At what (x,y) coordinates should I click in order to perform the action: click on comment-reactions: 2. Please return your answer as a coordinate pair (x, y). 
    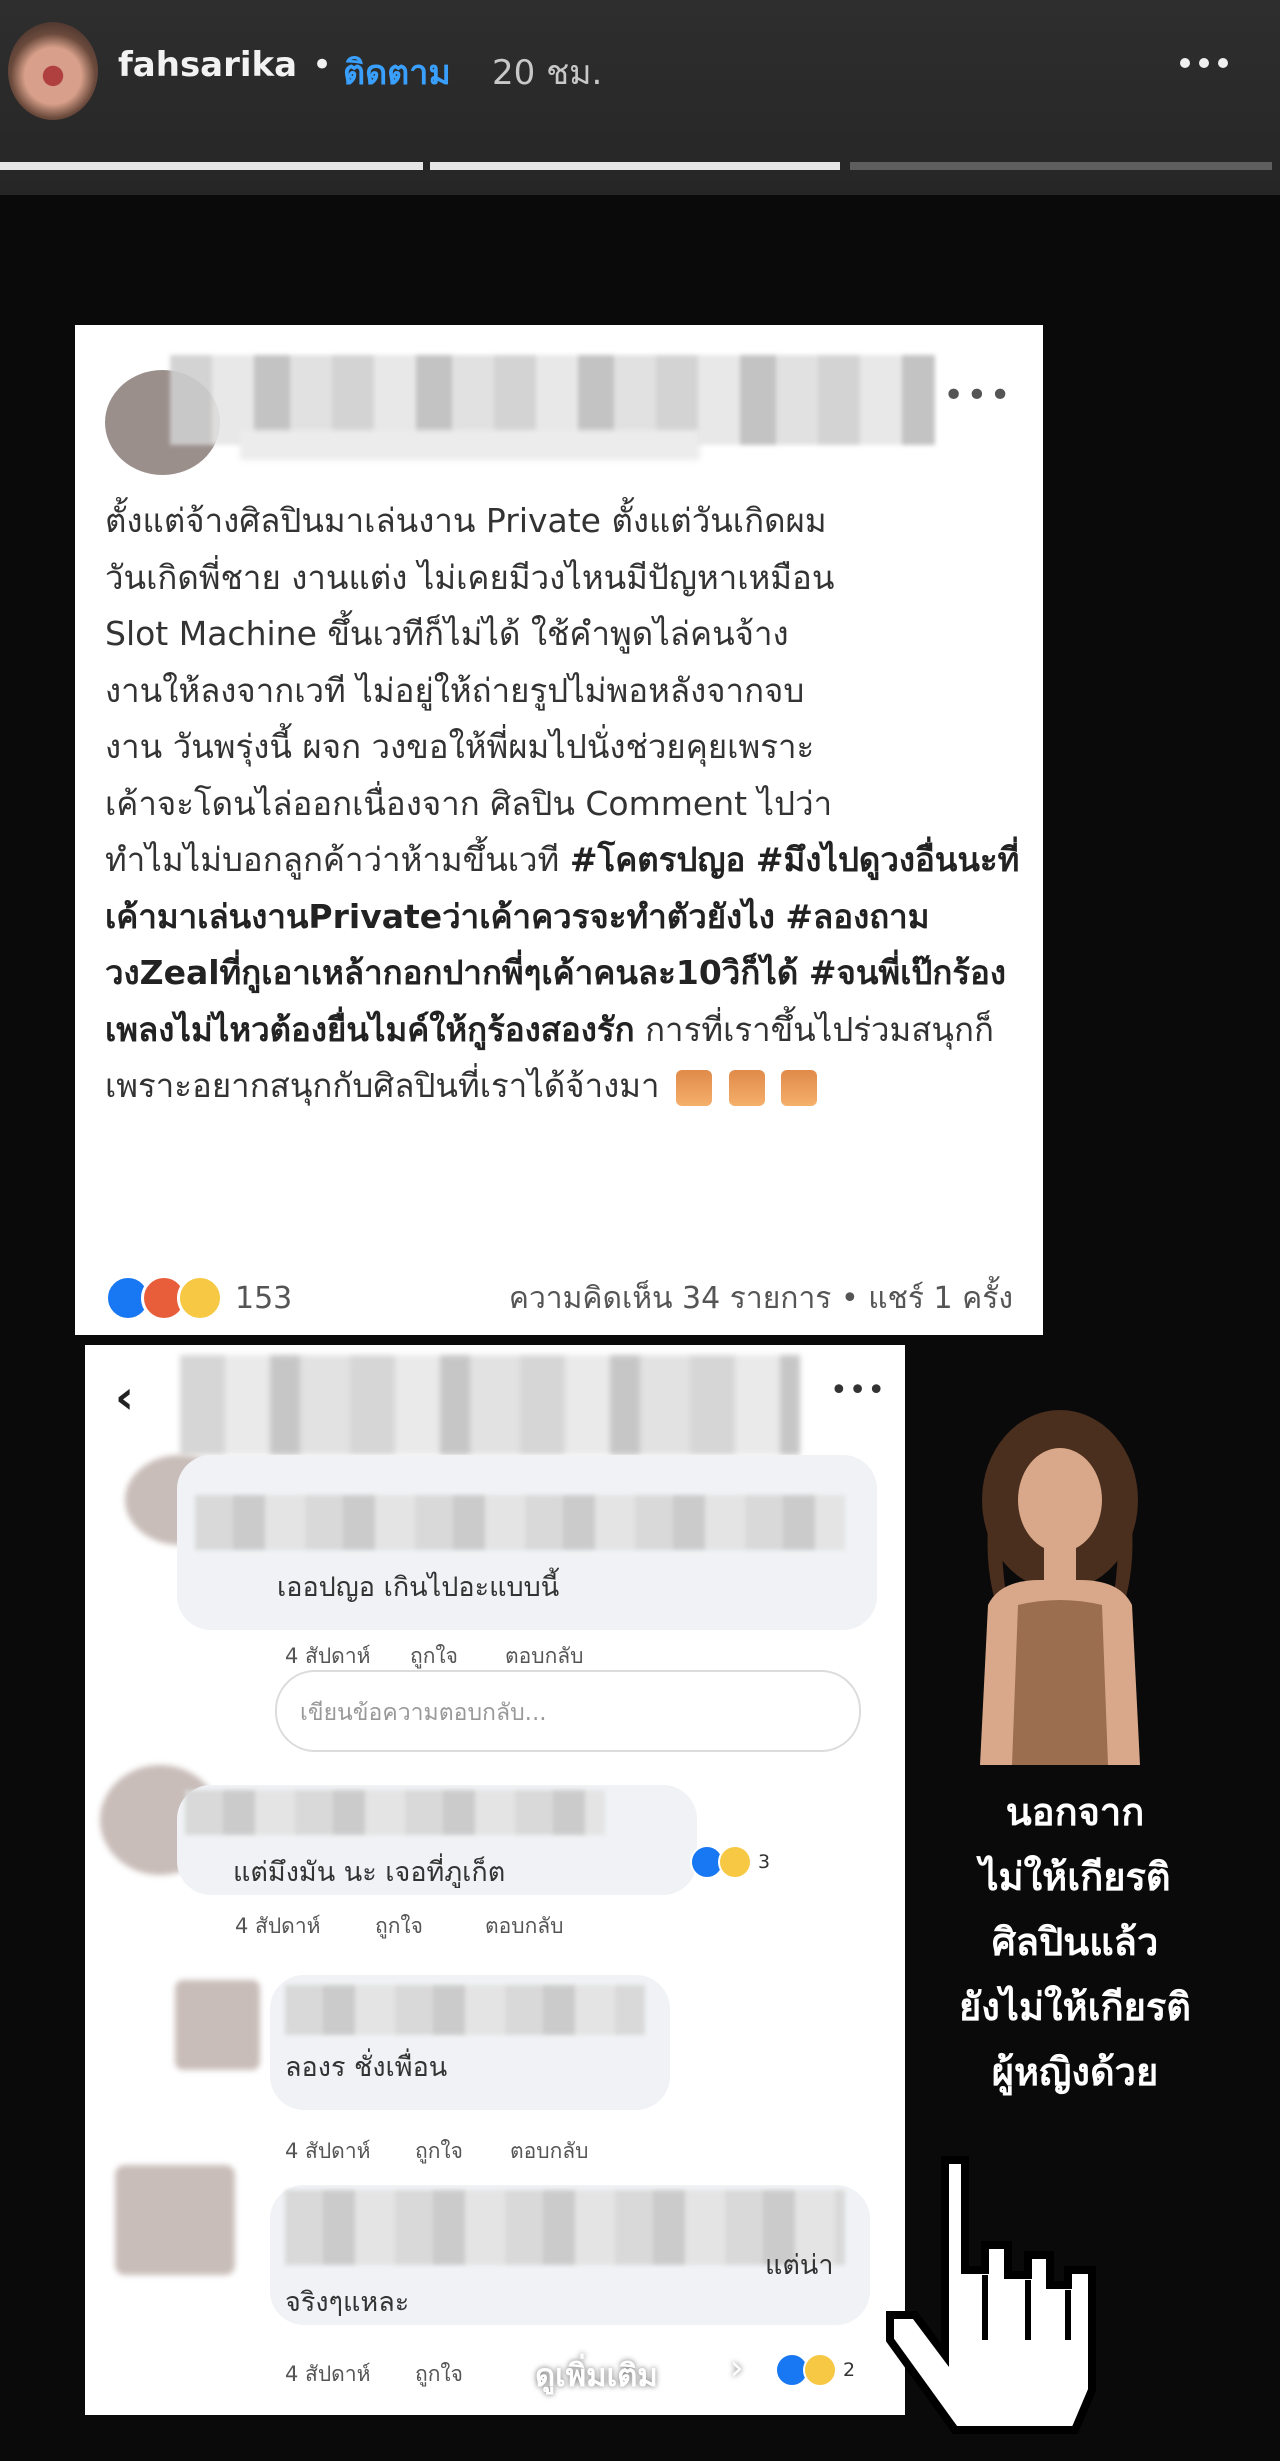
    Looking at the image, I should click on (815, 2370).